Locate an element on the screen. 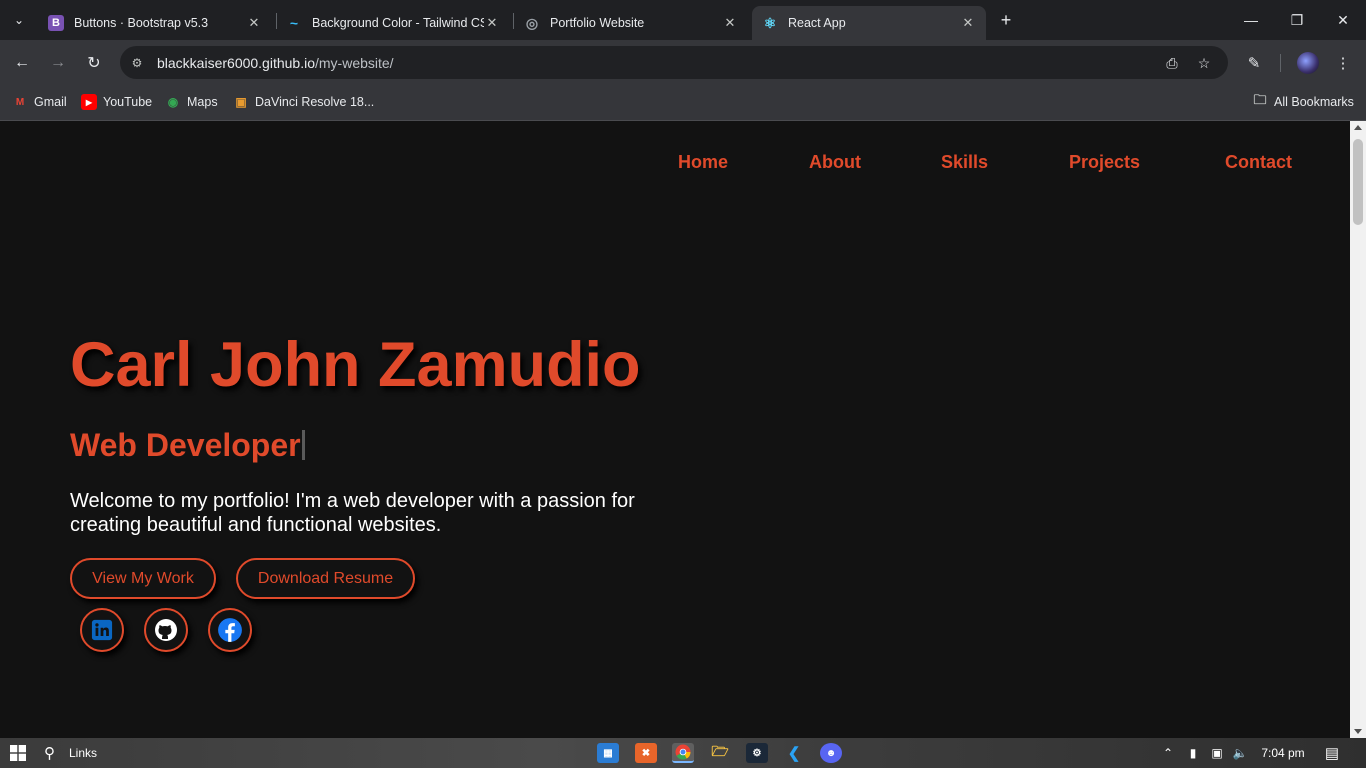  arrow-right-icon: → is located at coordinates (58, 62).